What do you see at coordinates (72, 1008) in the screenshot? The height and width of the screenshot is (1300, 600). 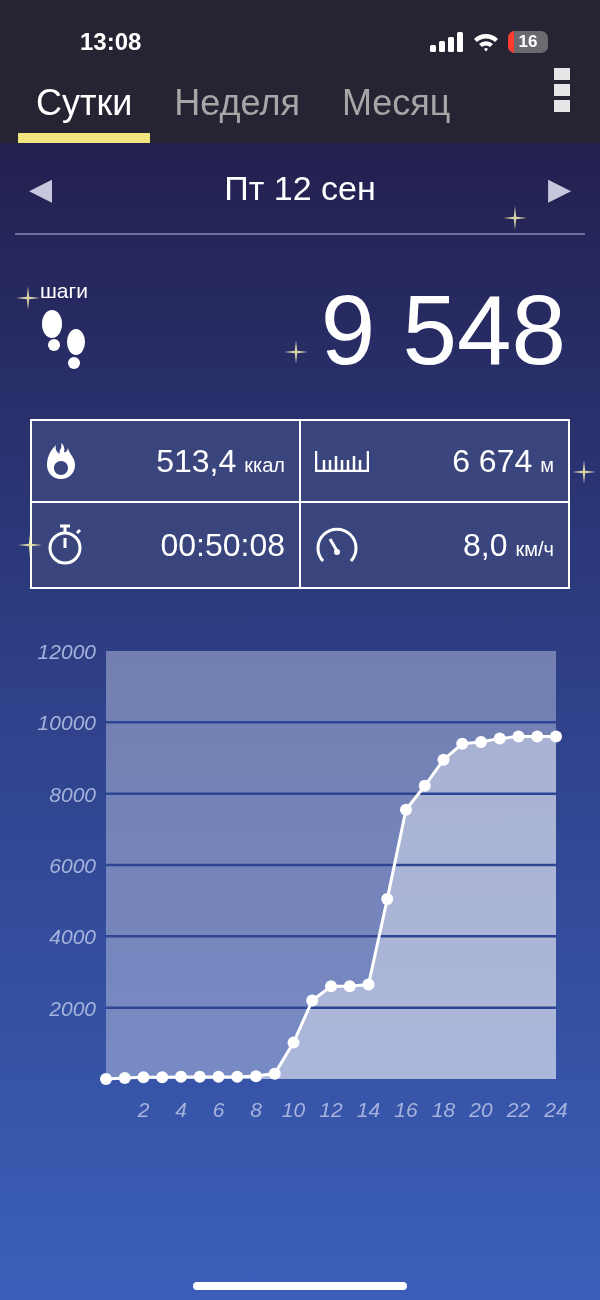 I see `y-tick-label: 2000` at bounding box center [72, 1008].